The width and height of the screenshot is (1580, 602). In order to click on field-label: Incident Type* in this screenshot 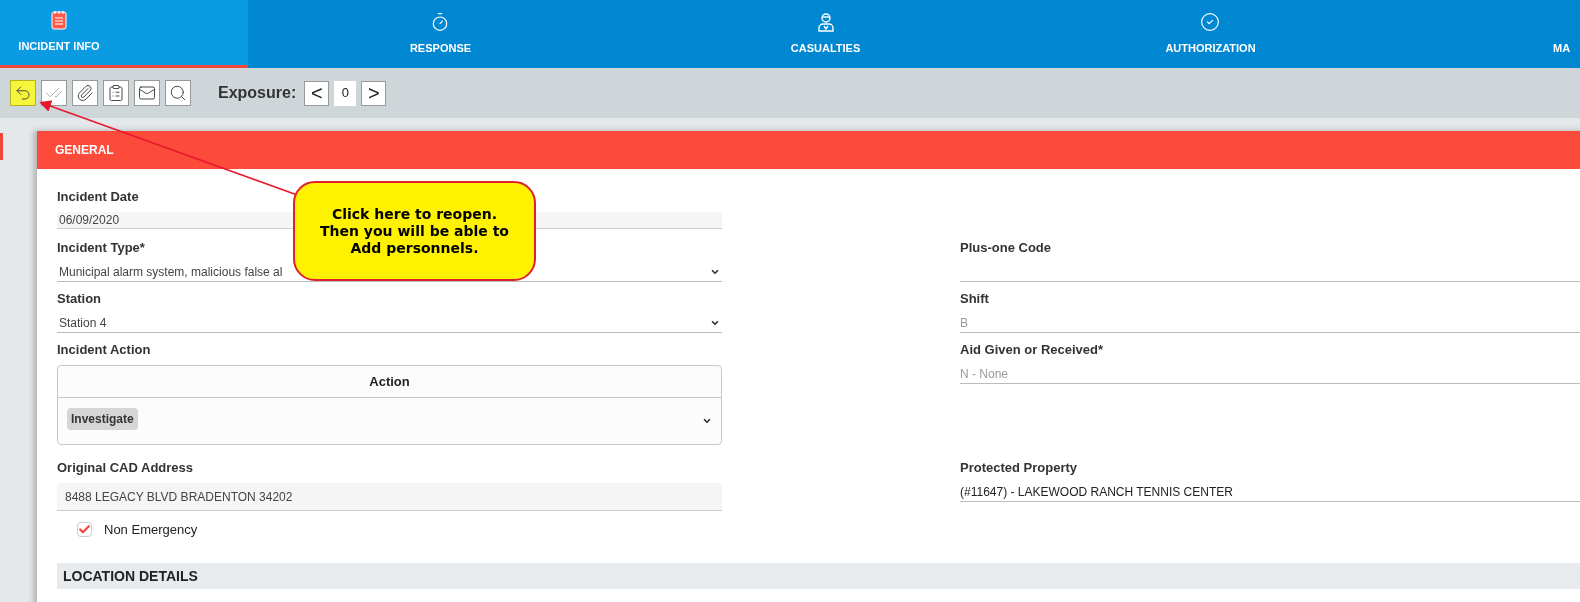, I will do `click(101, 247)`.